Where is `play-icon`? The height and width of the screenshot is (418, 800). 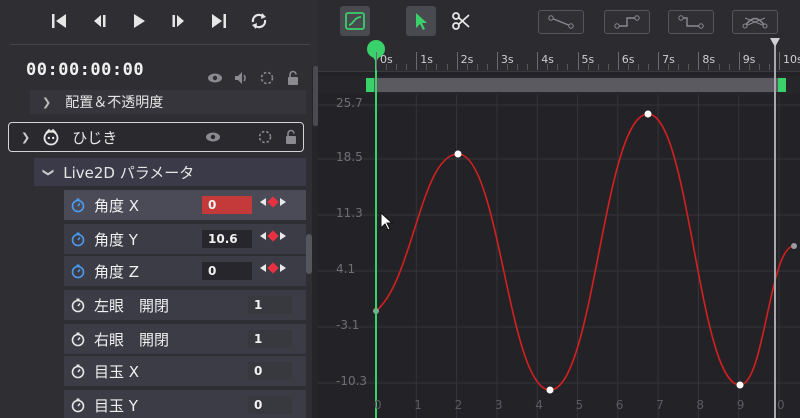
play-icon is located at coordinates (139, 21).